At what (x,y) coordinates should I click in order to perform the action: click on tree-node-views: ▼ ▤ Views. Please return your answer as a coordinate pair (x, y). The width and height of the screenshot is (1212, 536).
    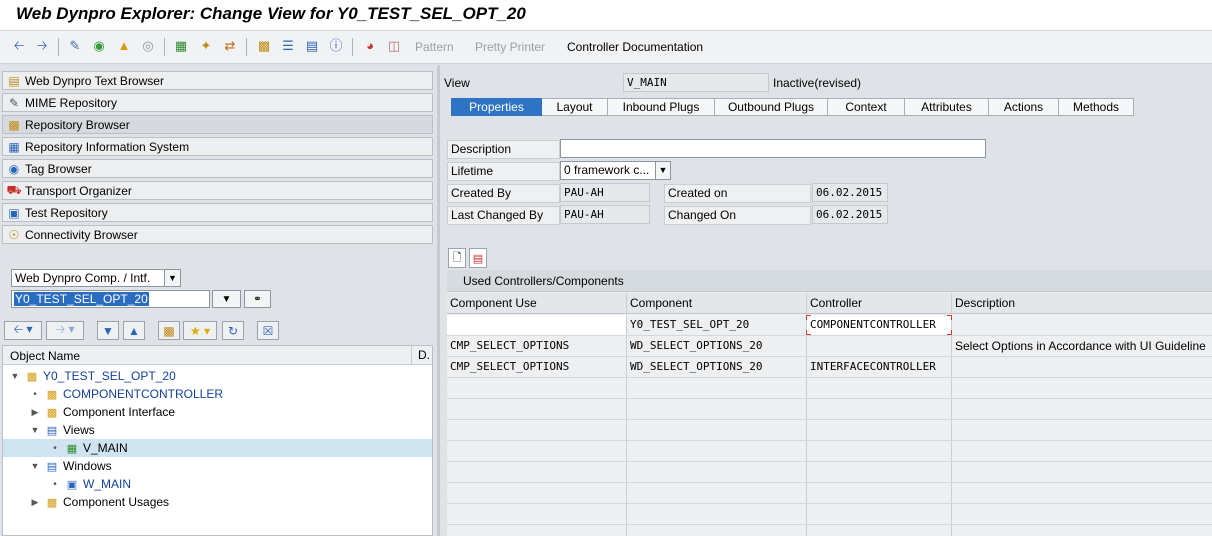
    Looking at the image, I should click on (217, 430).